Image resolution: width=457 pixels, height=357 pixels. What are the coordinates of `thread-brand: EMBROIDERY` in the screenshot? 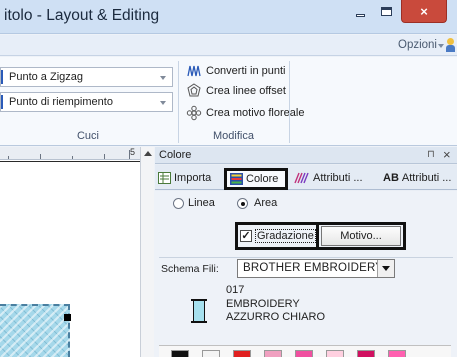 It's located at (263, 303).